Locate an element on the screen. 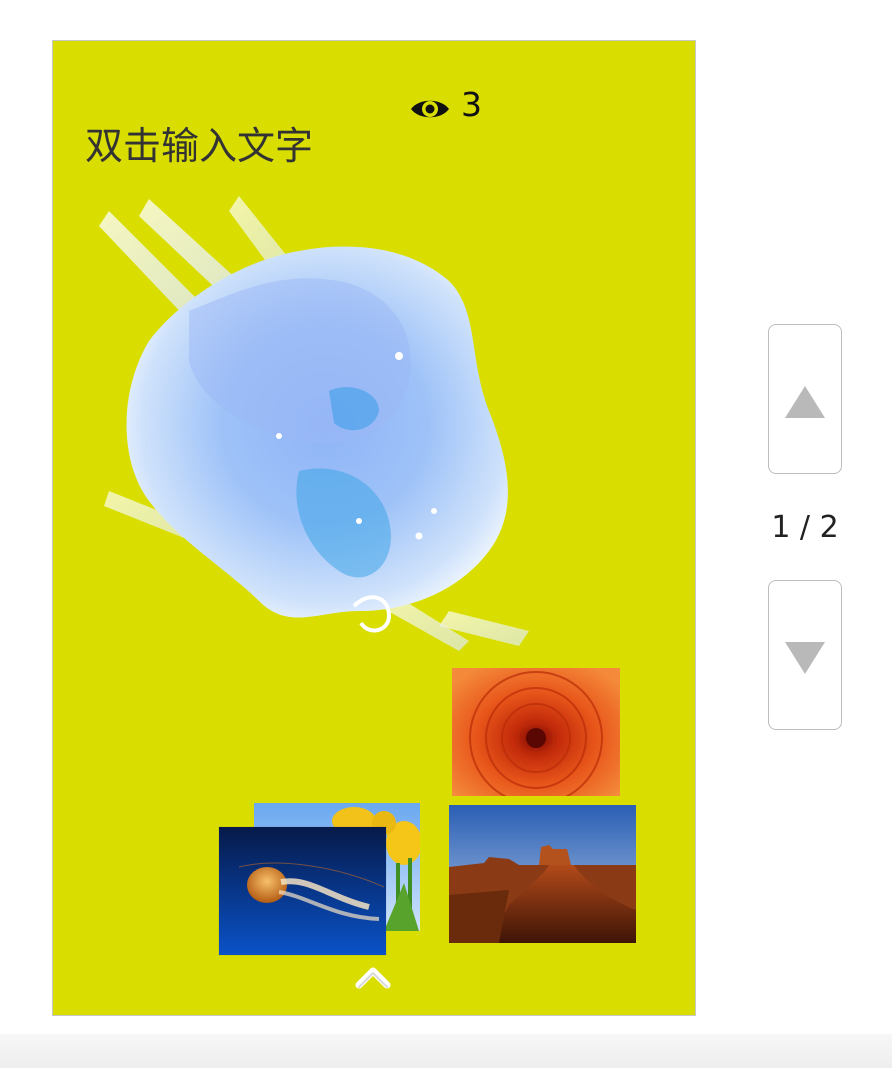 The height and width of the screenshot is (1068, 892). bottom-bar is located at coordinates (446, 1051).